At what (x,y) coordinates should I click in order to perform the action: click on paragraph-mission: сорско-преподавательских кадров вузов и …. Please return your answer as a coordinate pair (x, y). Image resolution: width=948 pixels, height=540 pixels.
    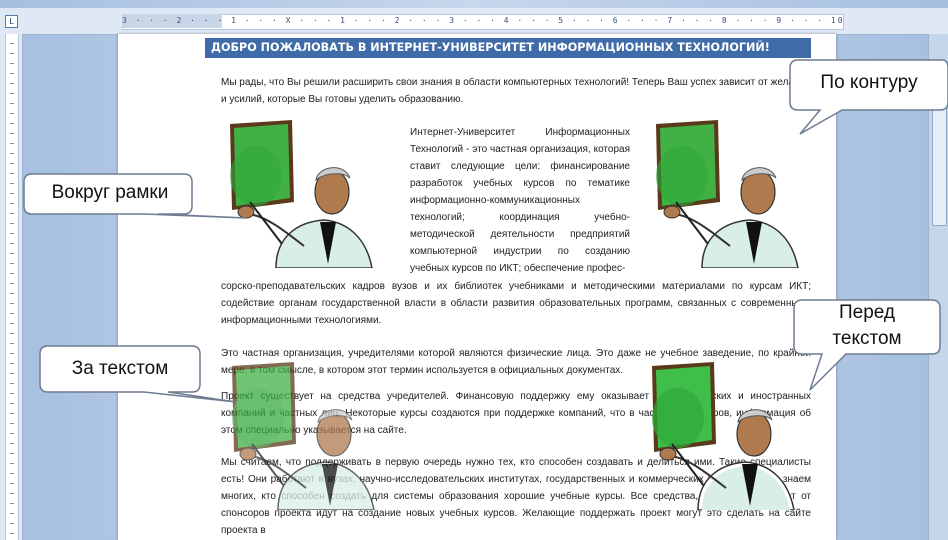
    Looking at the image, I should click on (516, 303).